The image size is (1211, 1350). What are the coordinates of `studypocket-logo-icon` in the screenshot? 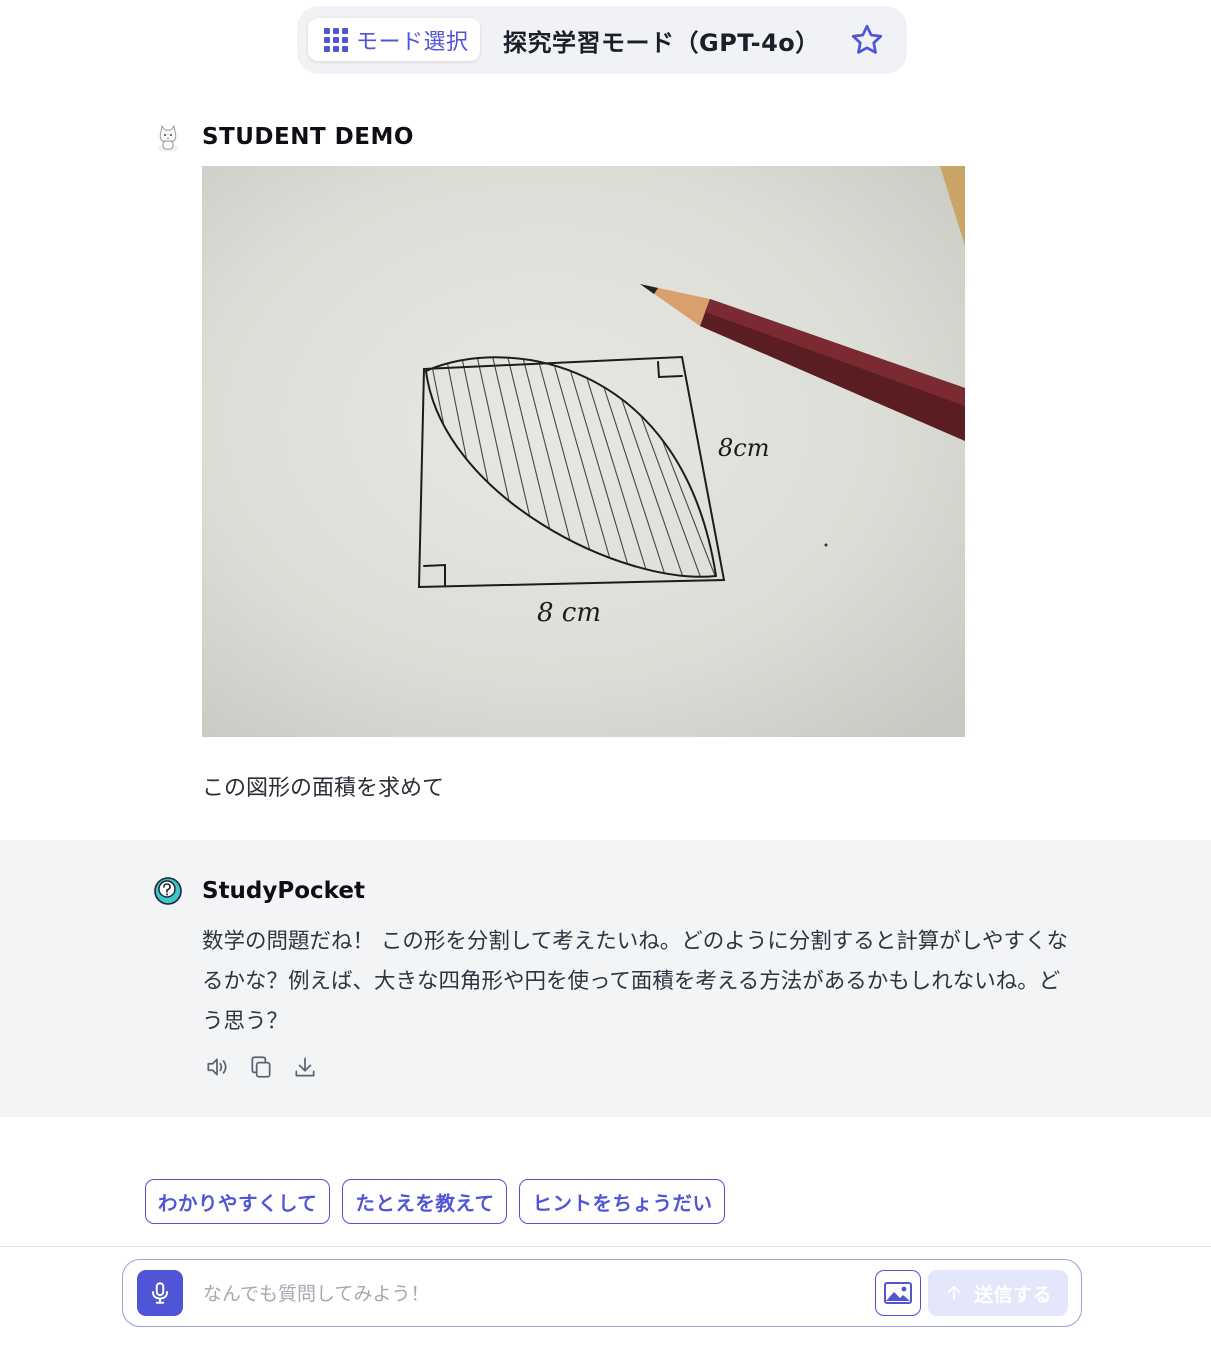 It's located at (168, 891).